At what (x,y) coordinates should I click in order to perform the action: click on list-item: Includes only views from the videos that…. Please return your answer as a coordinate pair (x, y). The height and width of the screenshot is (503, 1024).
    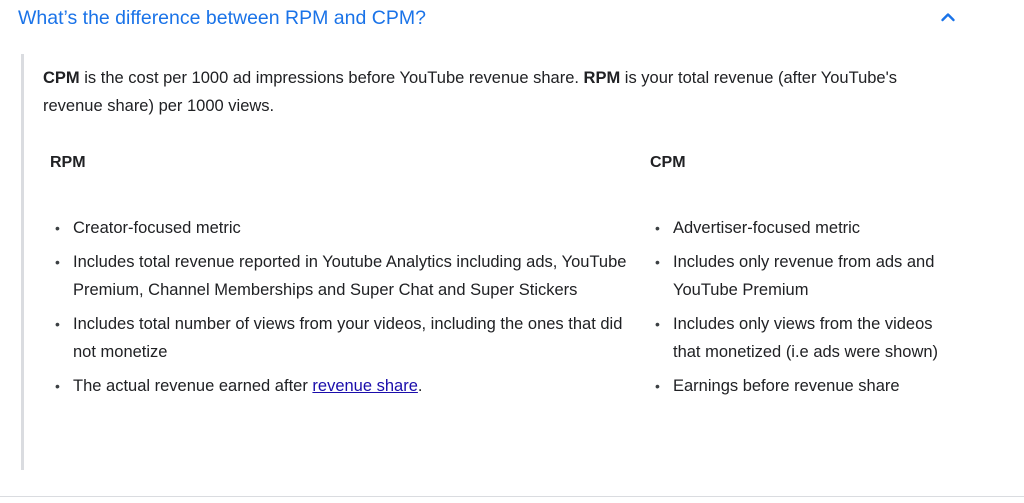
    Looking at the image, I should click on (801, 338).